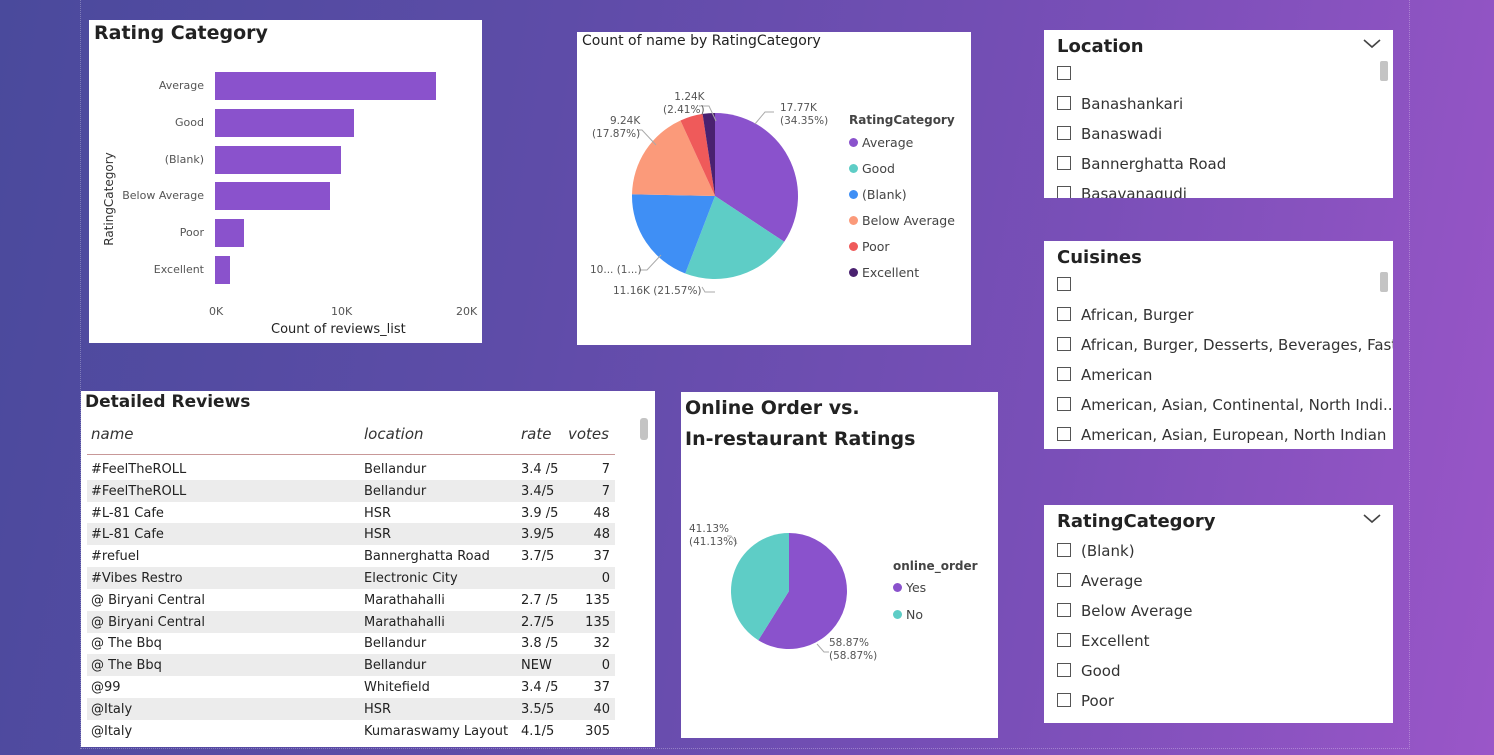  I want to click on slicer-option: American, so click(1104, 378).